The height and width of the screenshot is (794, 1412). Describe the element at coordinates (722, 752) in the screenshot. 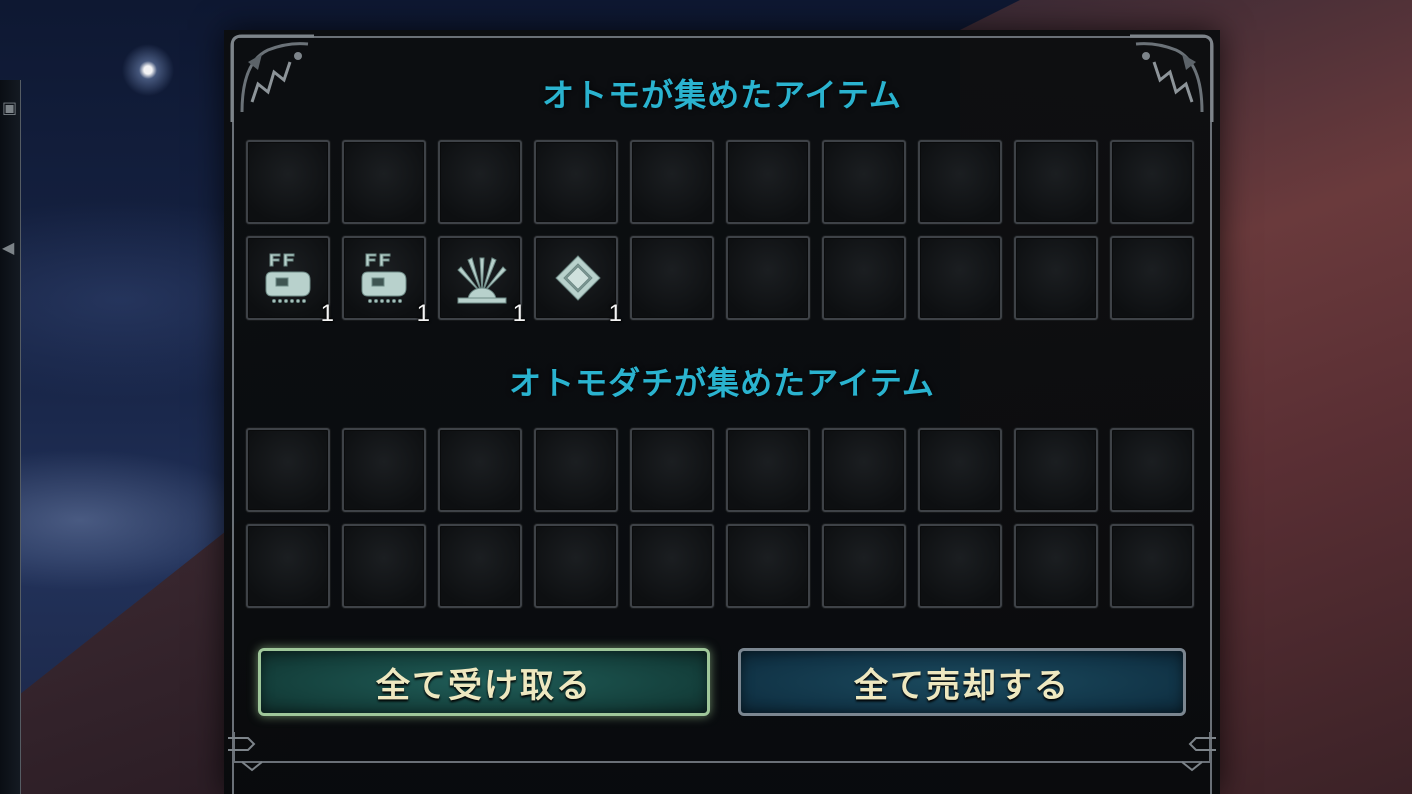

I see `bottom-frame-ornament` at that location.